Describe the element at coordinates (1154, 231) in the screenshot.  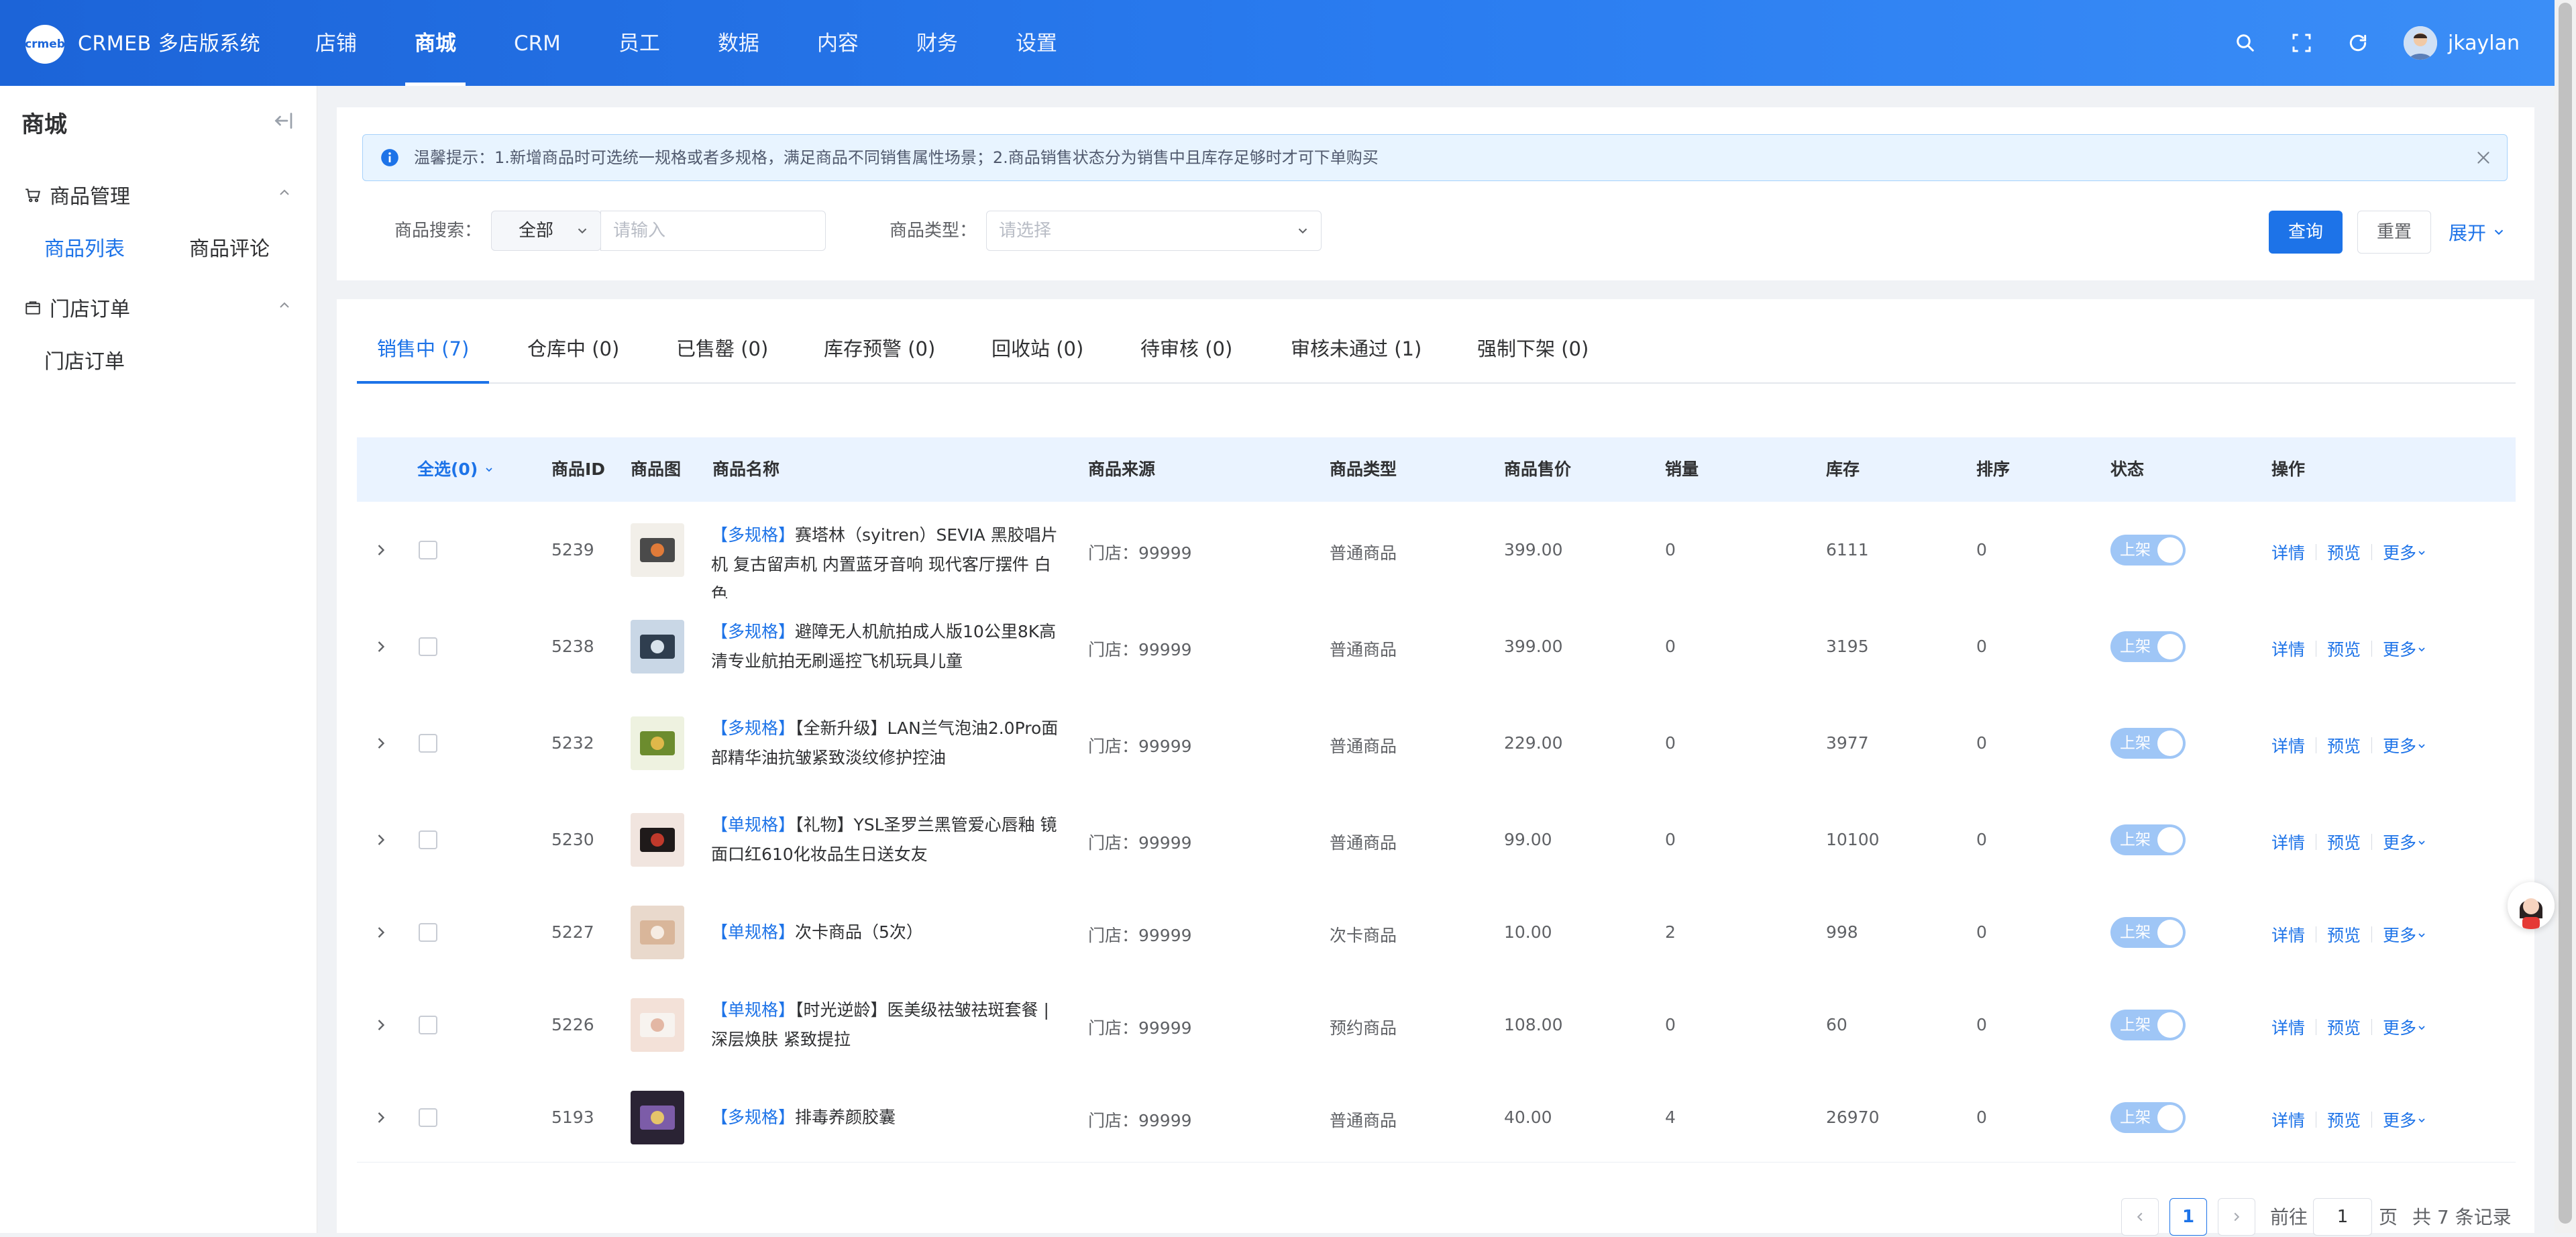
I see `product-type-select: 请选择` at that location.